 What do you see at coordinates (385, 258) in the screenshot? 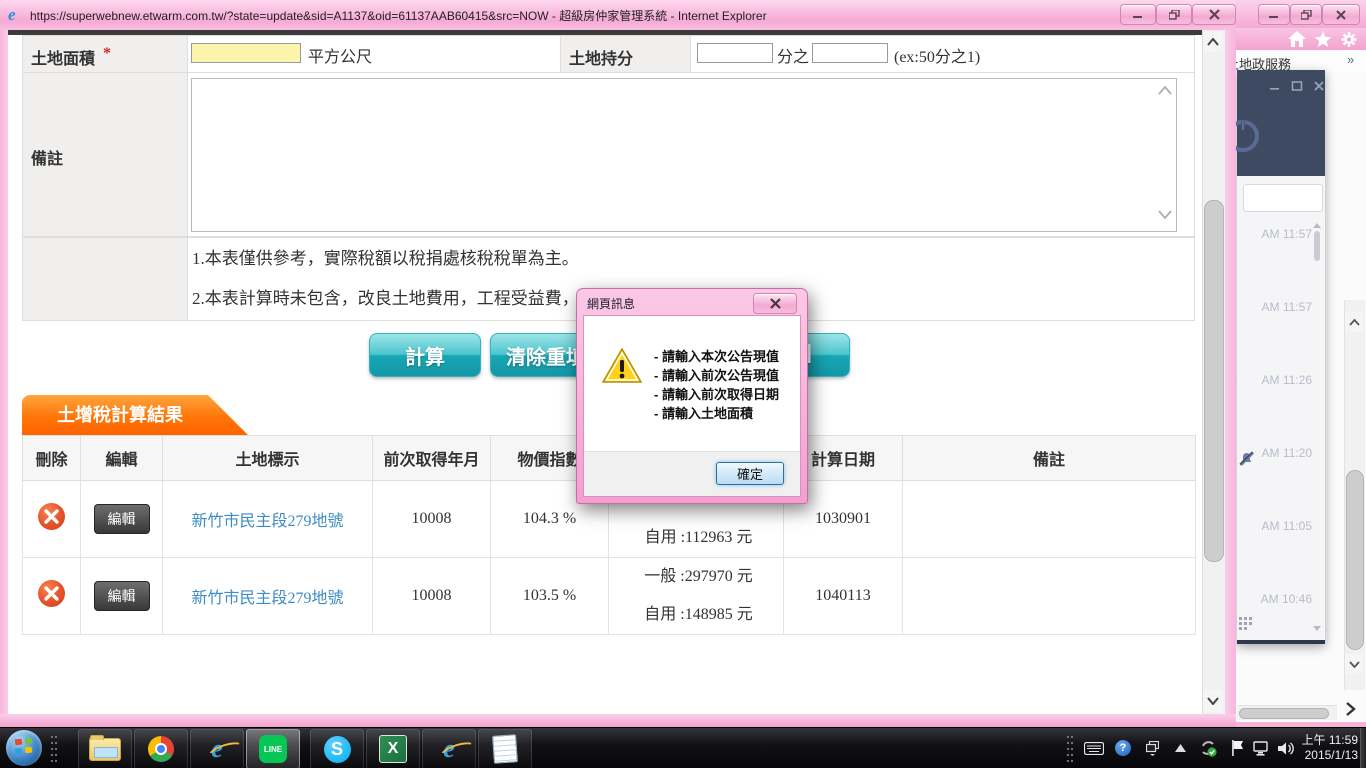
I see `note-line-1: 1.本表僅供參考，實際稅額以稅捐處核稅稅單為主。` at bounding box center [385, 258].